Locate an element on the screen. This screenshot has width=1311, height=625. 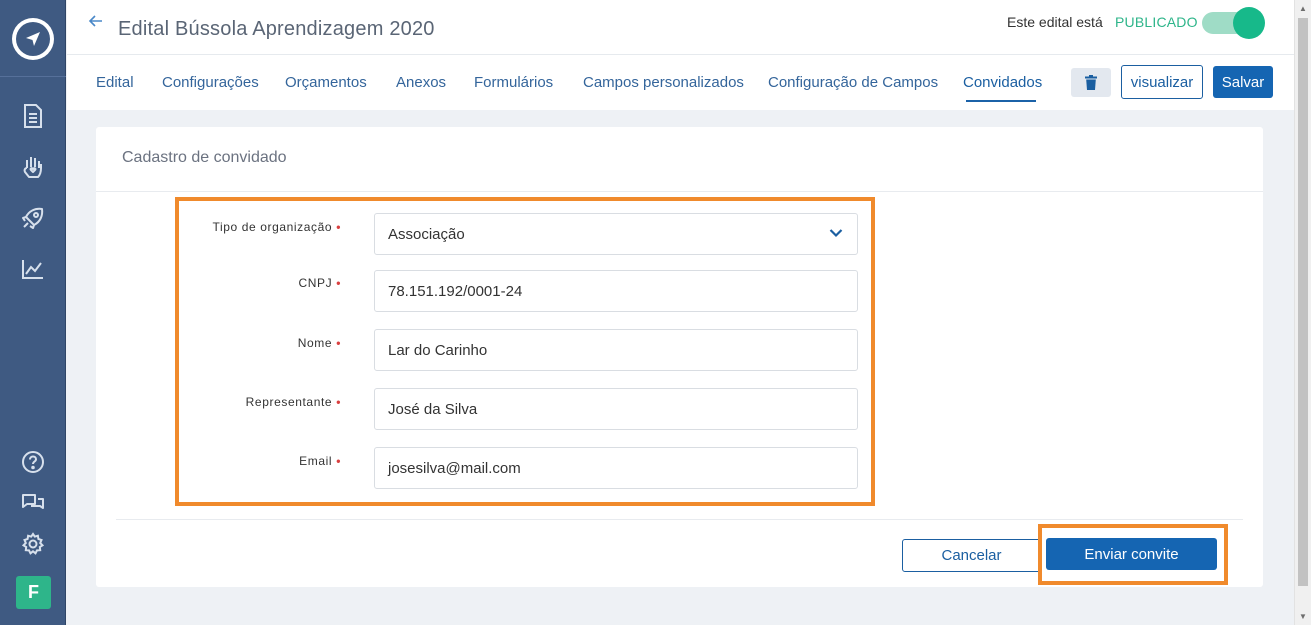
delete-button is located at coordinates (1091, 82).